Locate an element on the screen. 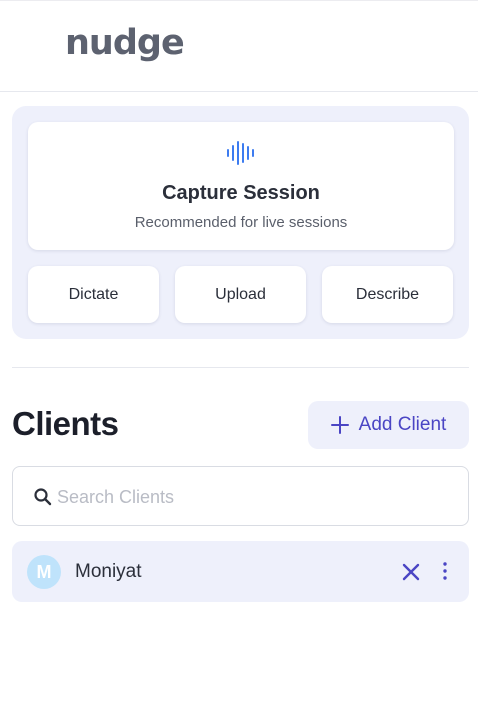 The width and height of the screenshot is (478, 714). remove-client-close-icon is located at coordinates (411, 572).